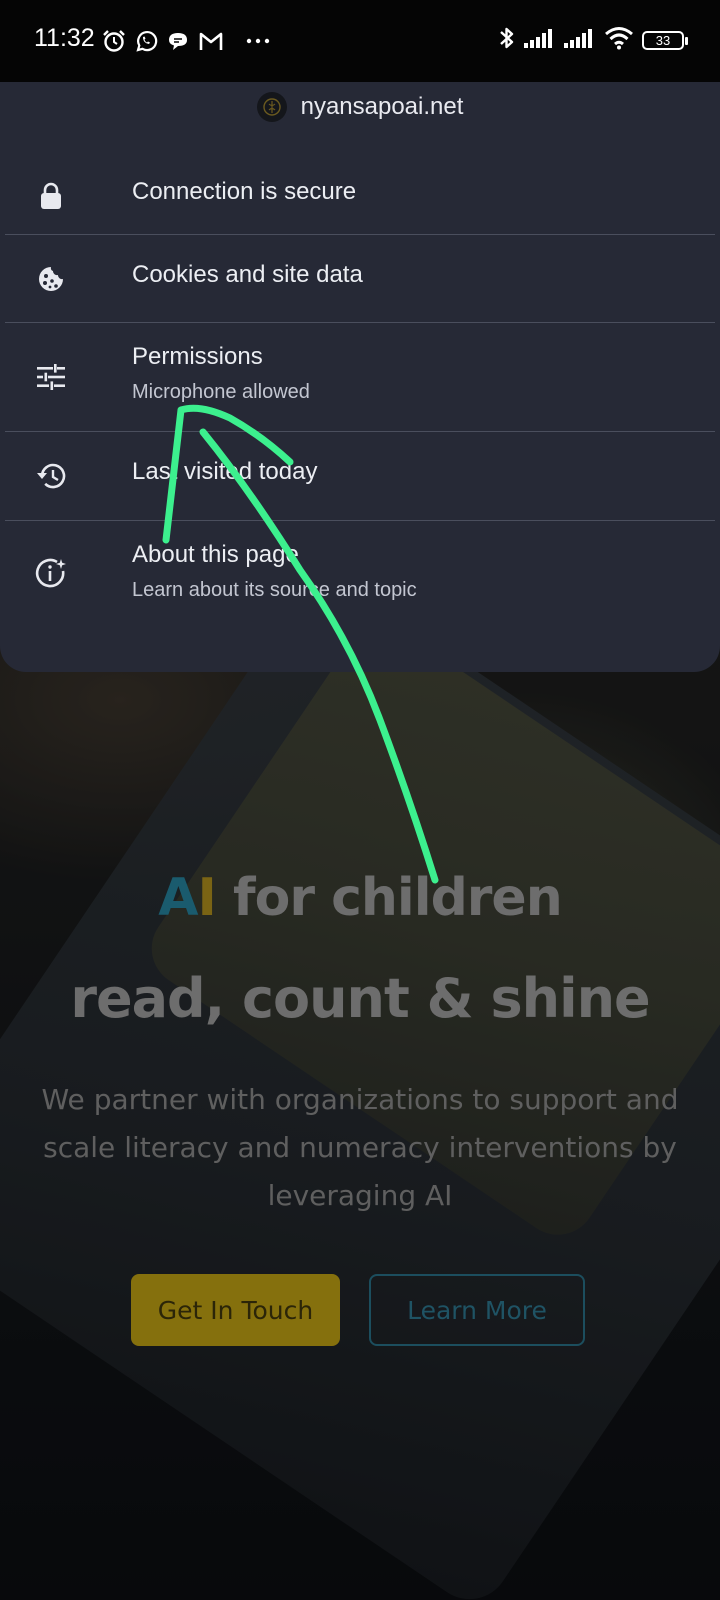 This screenshot has width=720, height=1600. I want to click on permissions-detail: Microphone allowed, so click(221, 392).